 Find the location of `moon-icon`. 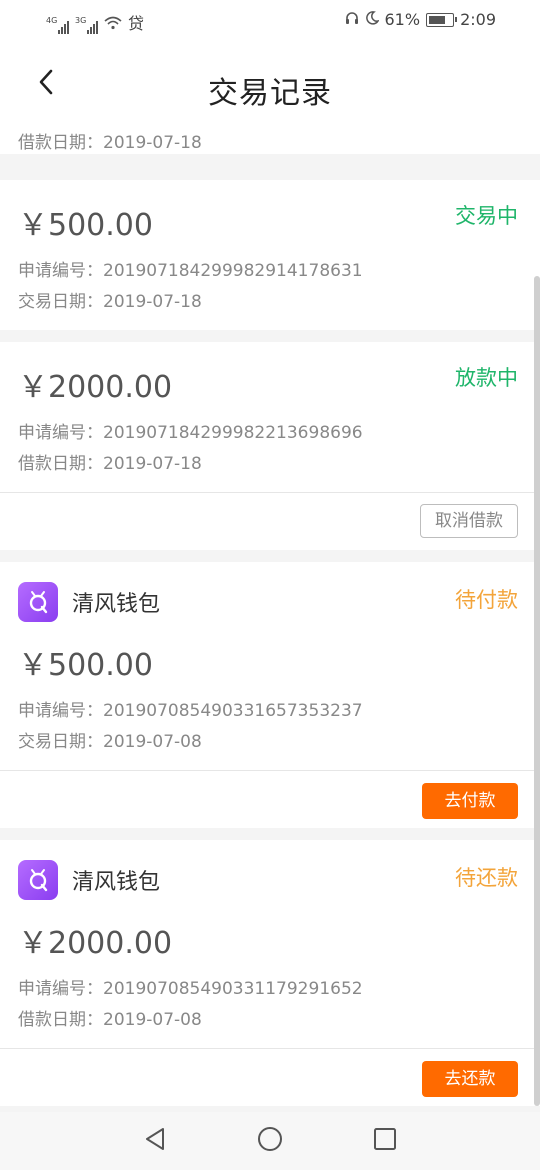

moon-icon is located at coordinates (372, 19).